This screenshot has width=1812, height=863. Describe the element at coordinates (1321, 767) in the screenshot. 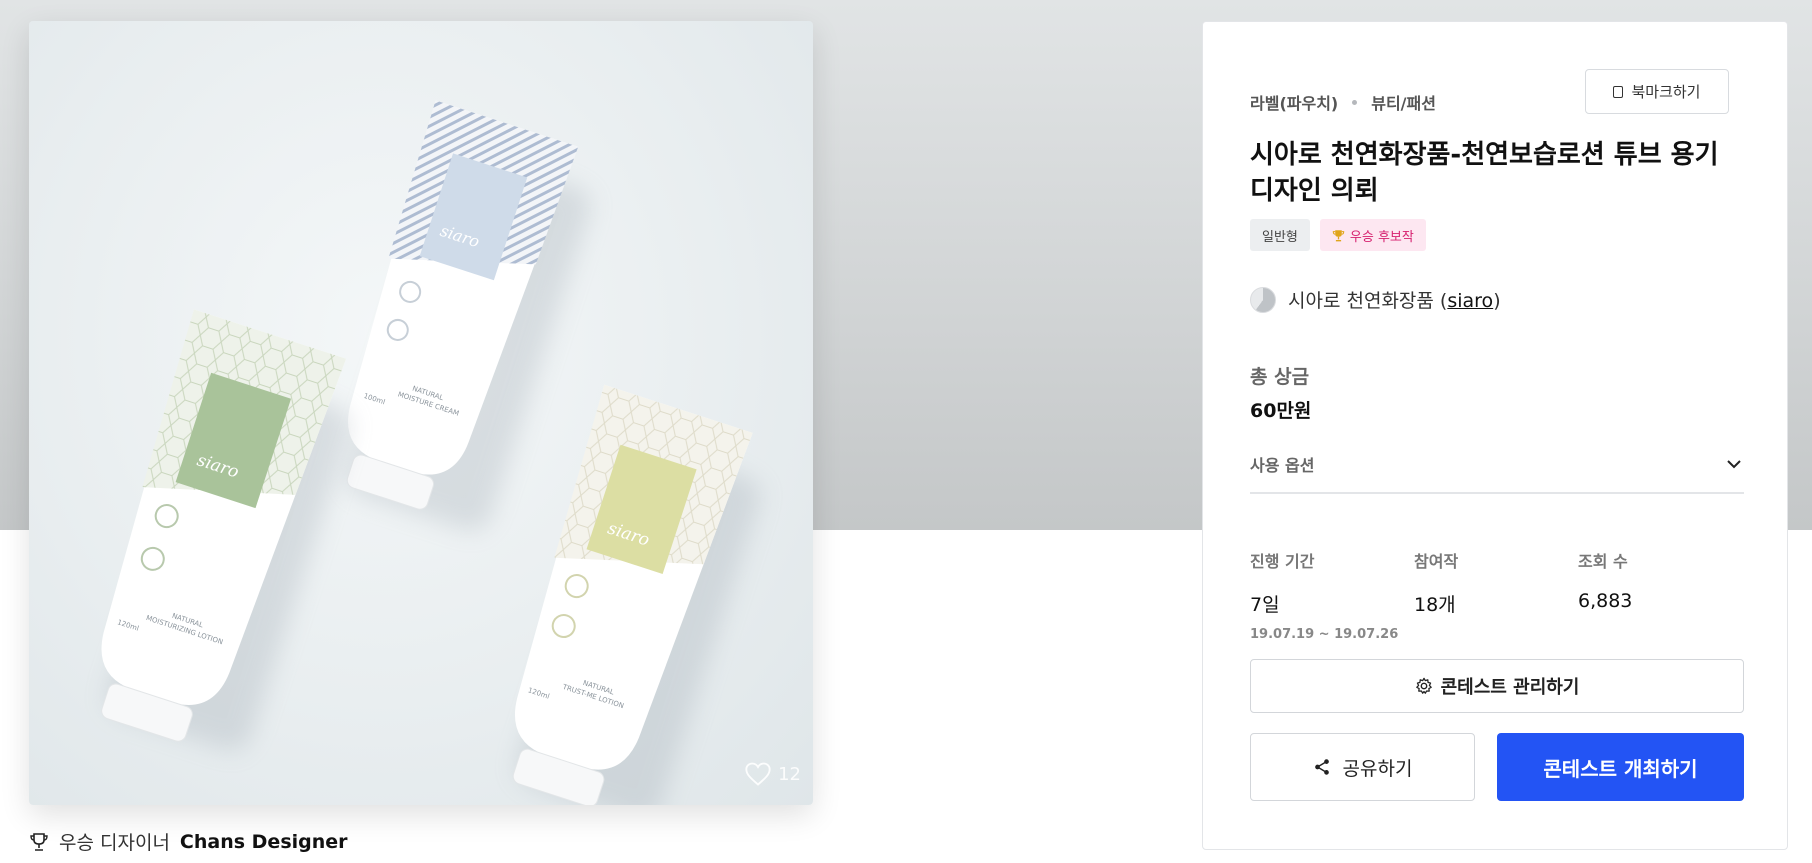

I see `share-icon` at that location.